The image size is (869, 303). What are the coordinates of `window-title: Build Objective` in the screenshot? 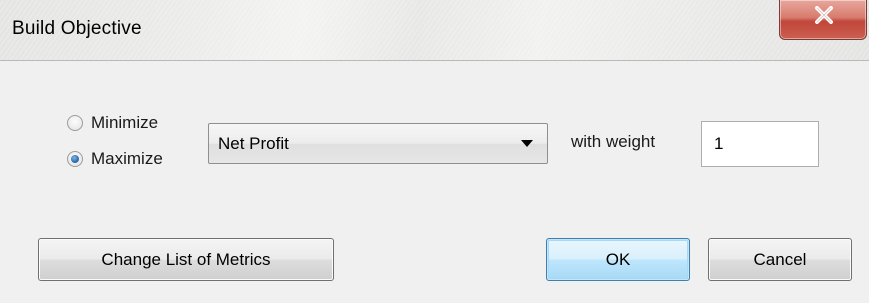 It's located at (77, 28).